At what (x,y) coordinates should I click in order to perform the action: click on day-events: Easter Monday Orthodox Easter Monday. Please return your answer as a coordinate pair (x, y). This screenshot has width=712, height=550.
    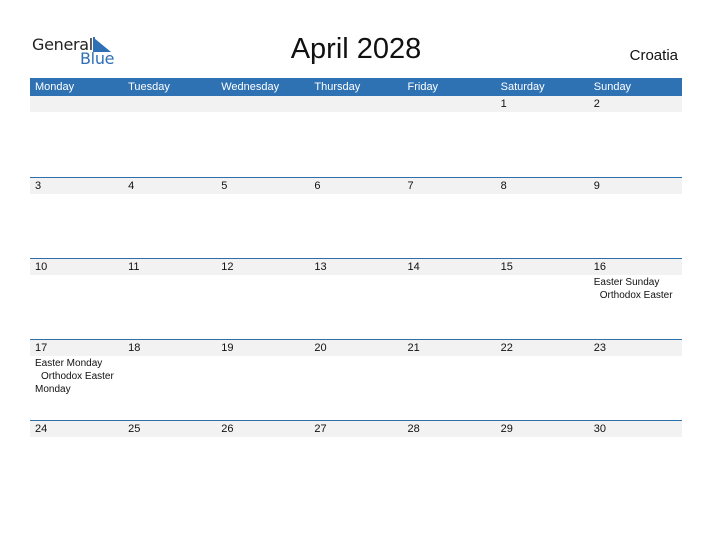
    Looking at the image, I should click on (76, 376).